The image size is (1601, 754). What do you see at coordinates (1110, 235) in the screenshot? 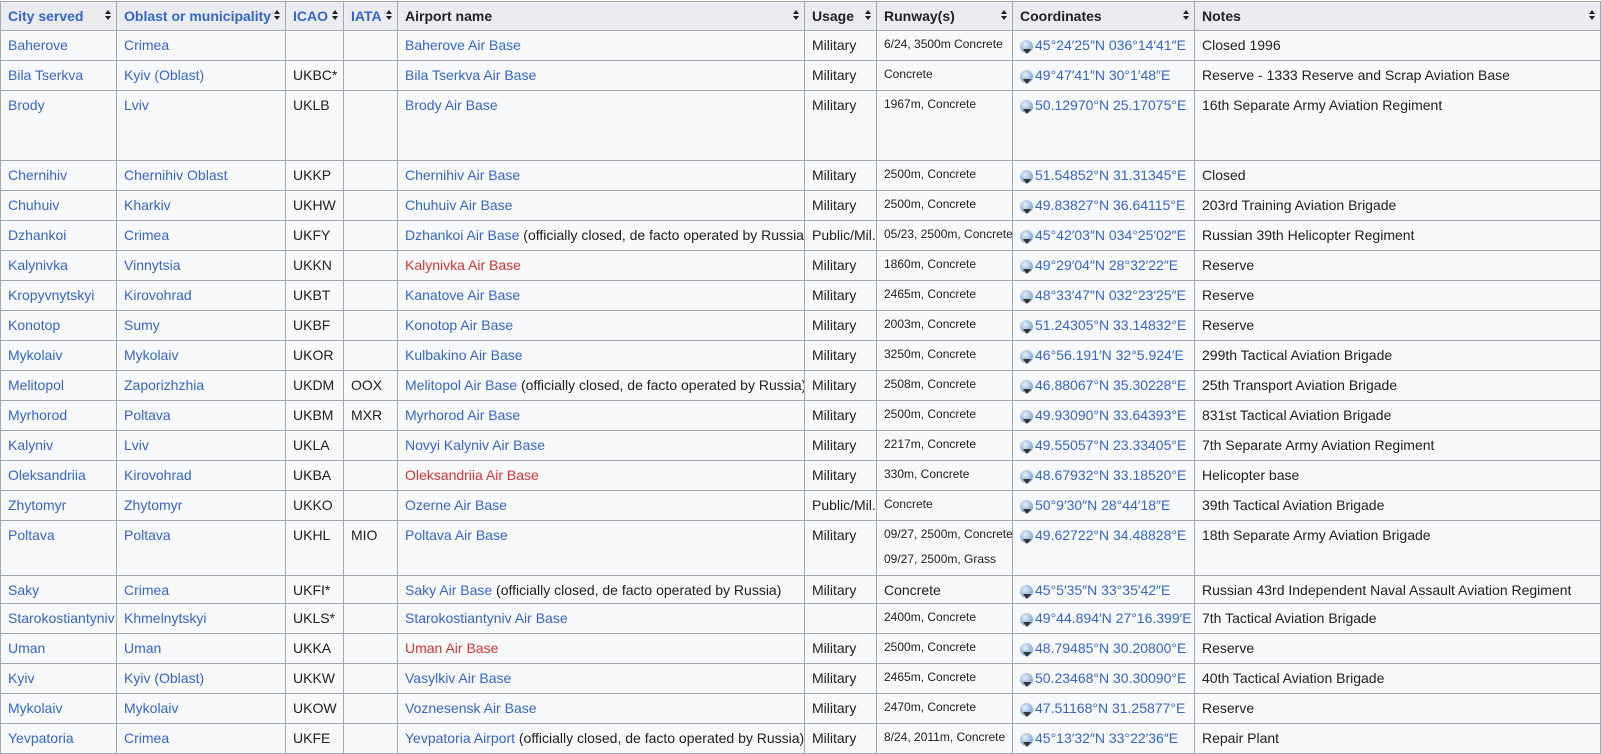
I see `coordinates-link: 45°42′03″N 034°25′02″E` at bounding box center [1110, 235].